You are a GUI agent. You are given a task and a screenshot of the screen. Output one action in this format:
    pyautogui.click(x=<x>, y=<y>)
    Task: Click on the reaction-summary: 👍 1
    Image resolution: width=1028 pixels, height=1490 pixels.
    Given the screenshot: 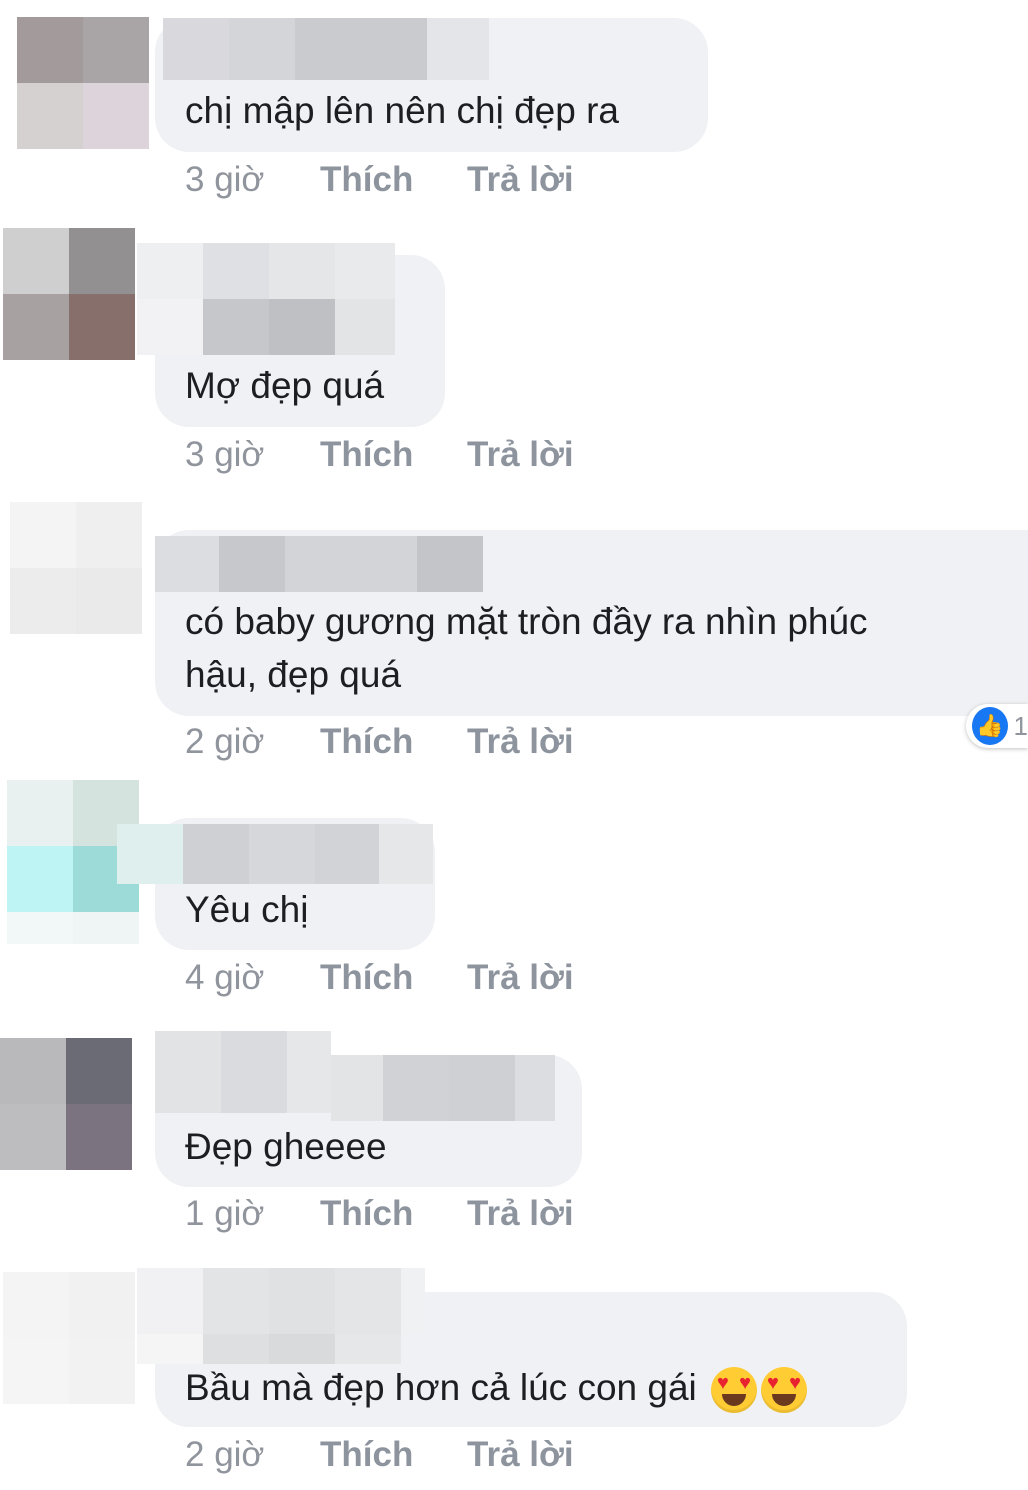 What is the action you would take?
    pyautogui.click(x=997, y=726)
    